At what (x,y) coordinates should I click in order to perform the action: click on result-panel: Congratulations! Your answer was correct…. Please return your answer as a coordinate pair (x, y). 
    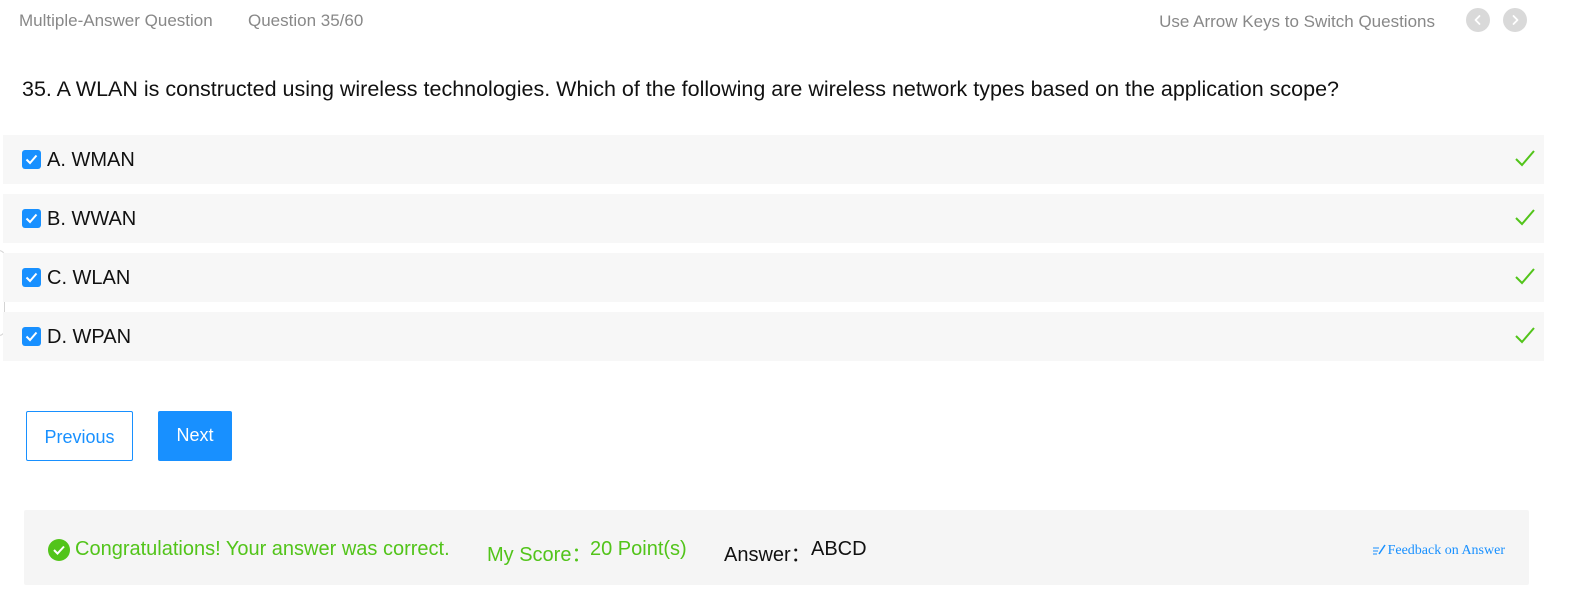
    Looking at the image, I should click on (776, 547).